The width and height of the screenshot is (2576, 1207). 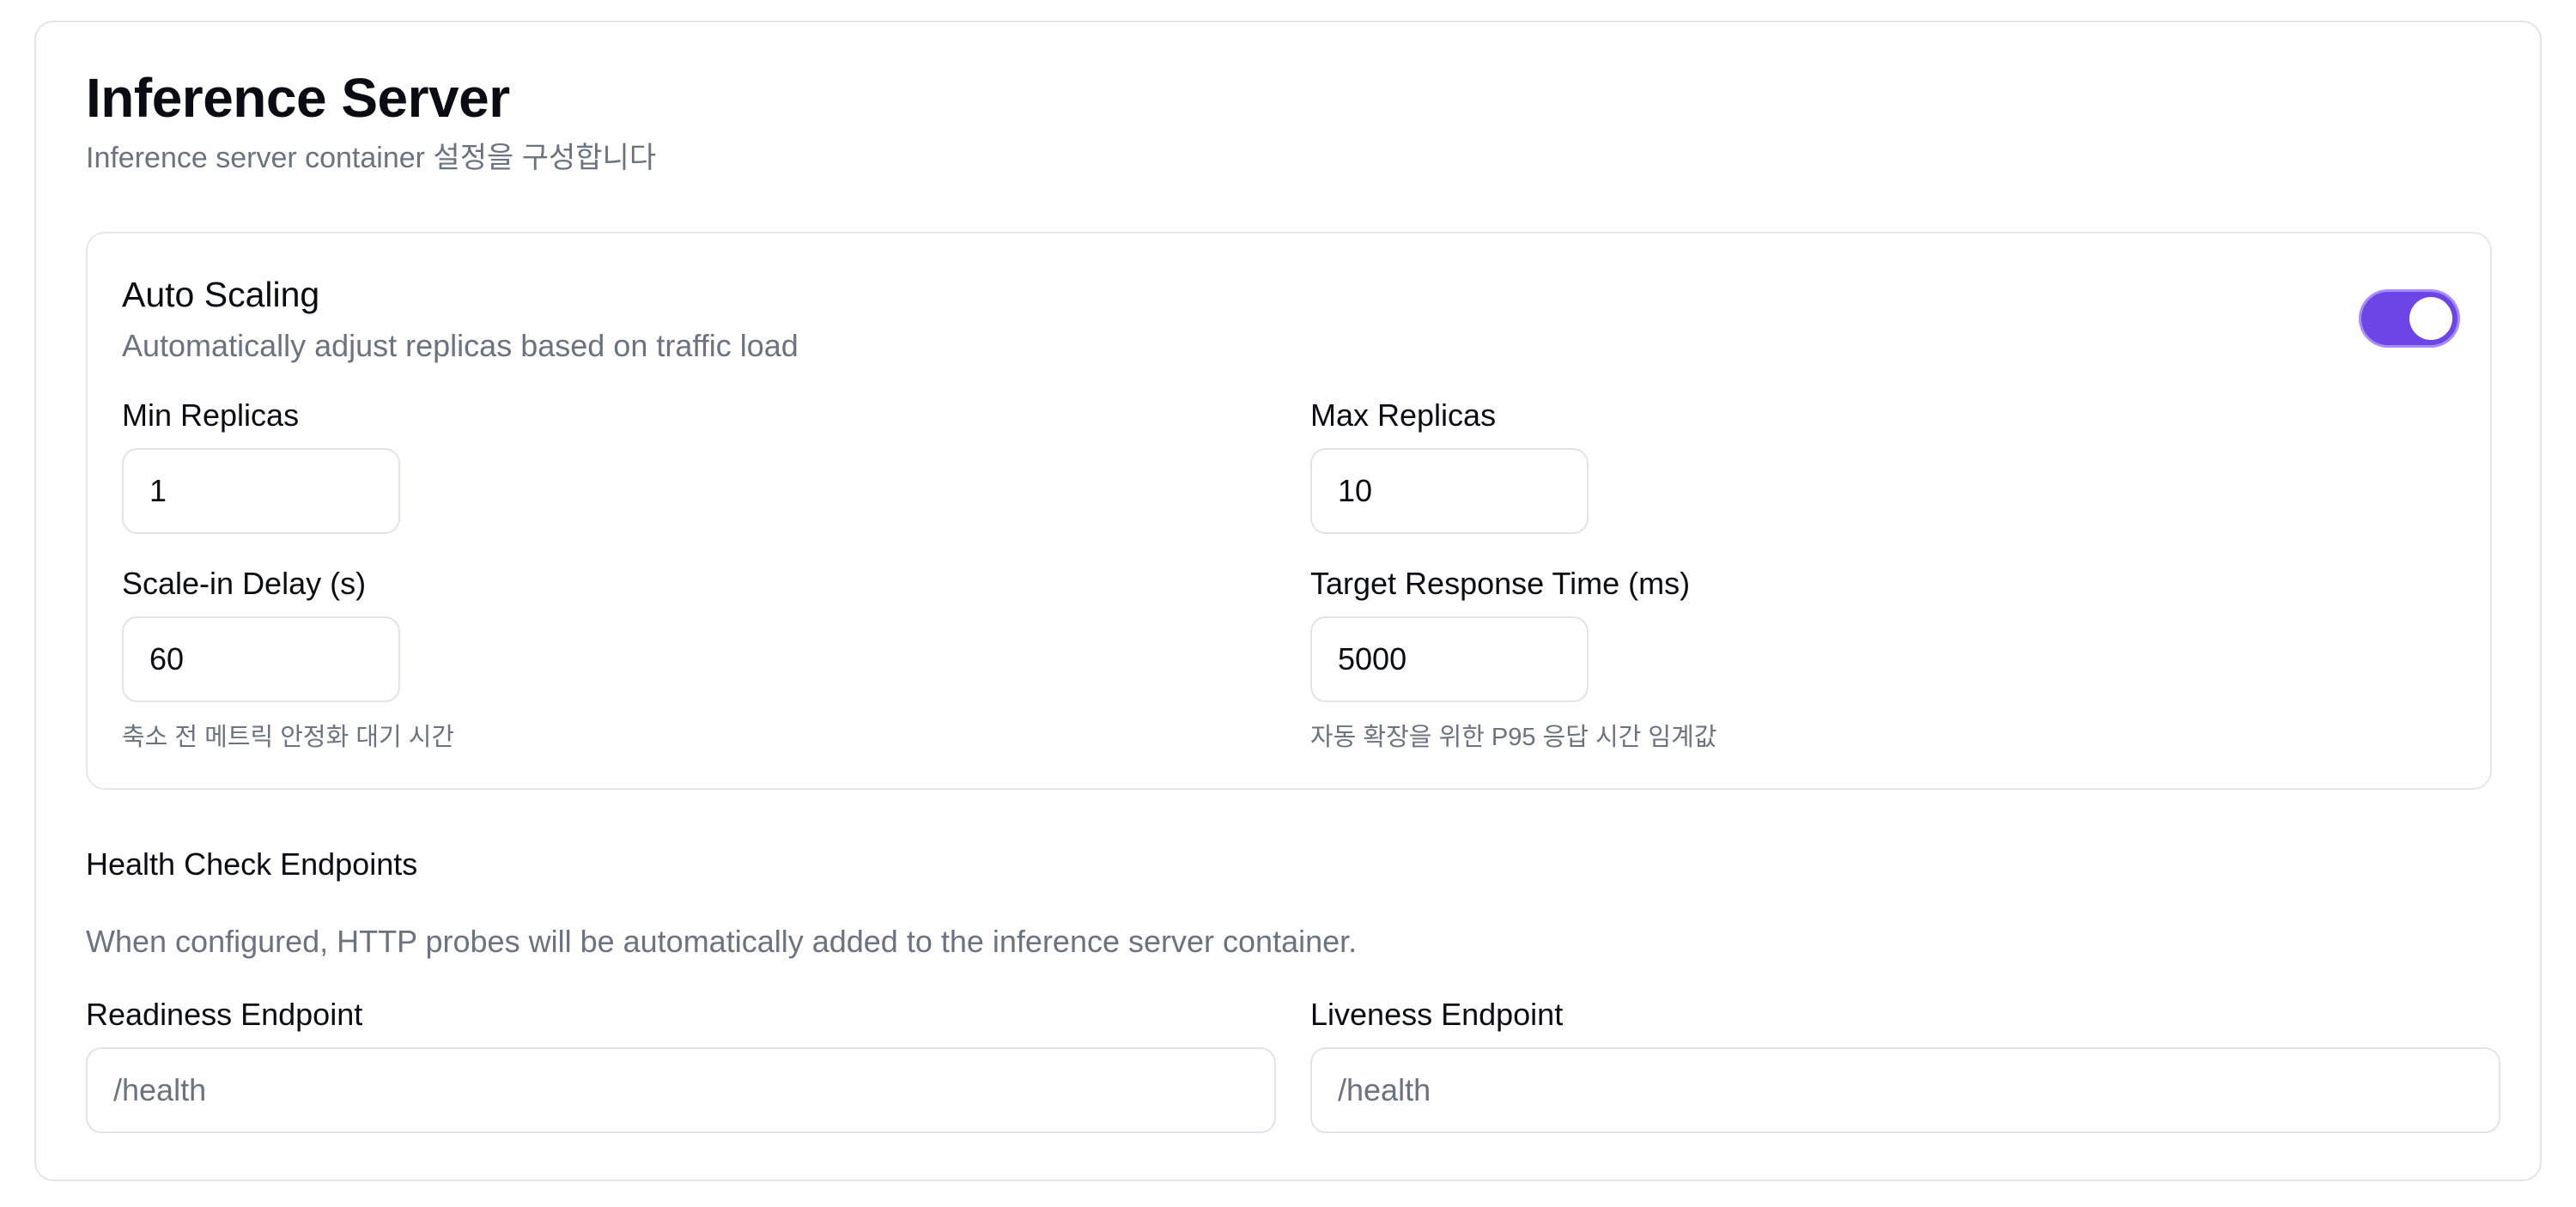 What do you see at coordinates (252, 864) in the screenshot?
I see `health-check-title: Health Check Endpoints` at bounding box center [252, 864].